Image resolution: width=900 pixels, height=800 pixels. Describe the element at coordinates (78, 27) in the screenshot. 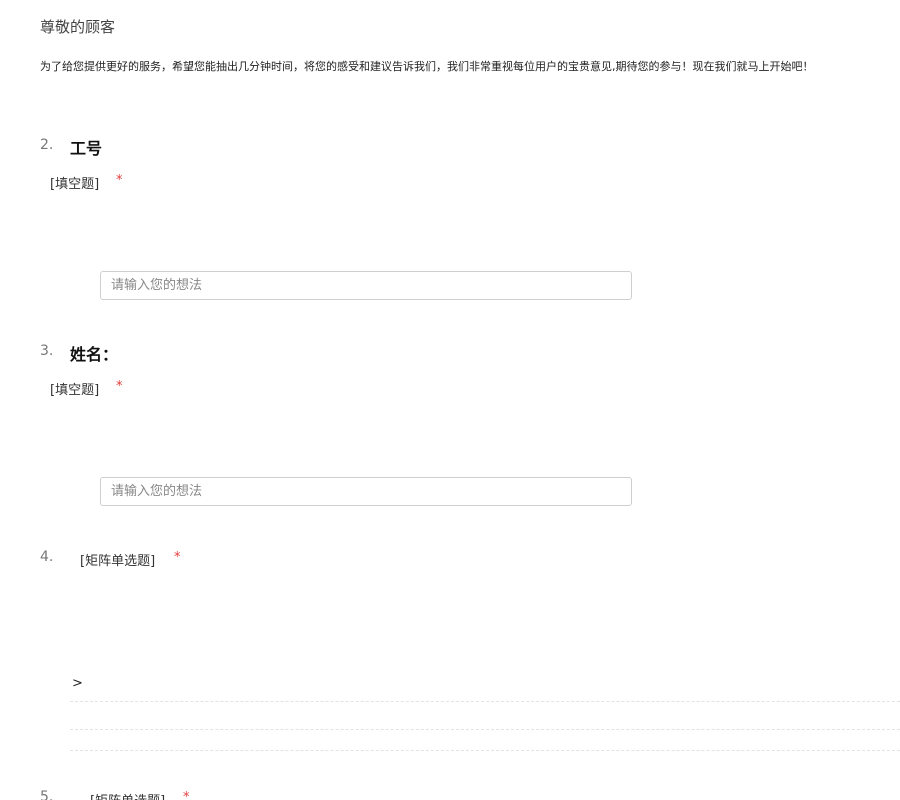

I see `survey-greeting: 尊敬的顾客` at that location.